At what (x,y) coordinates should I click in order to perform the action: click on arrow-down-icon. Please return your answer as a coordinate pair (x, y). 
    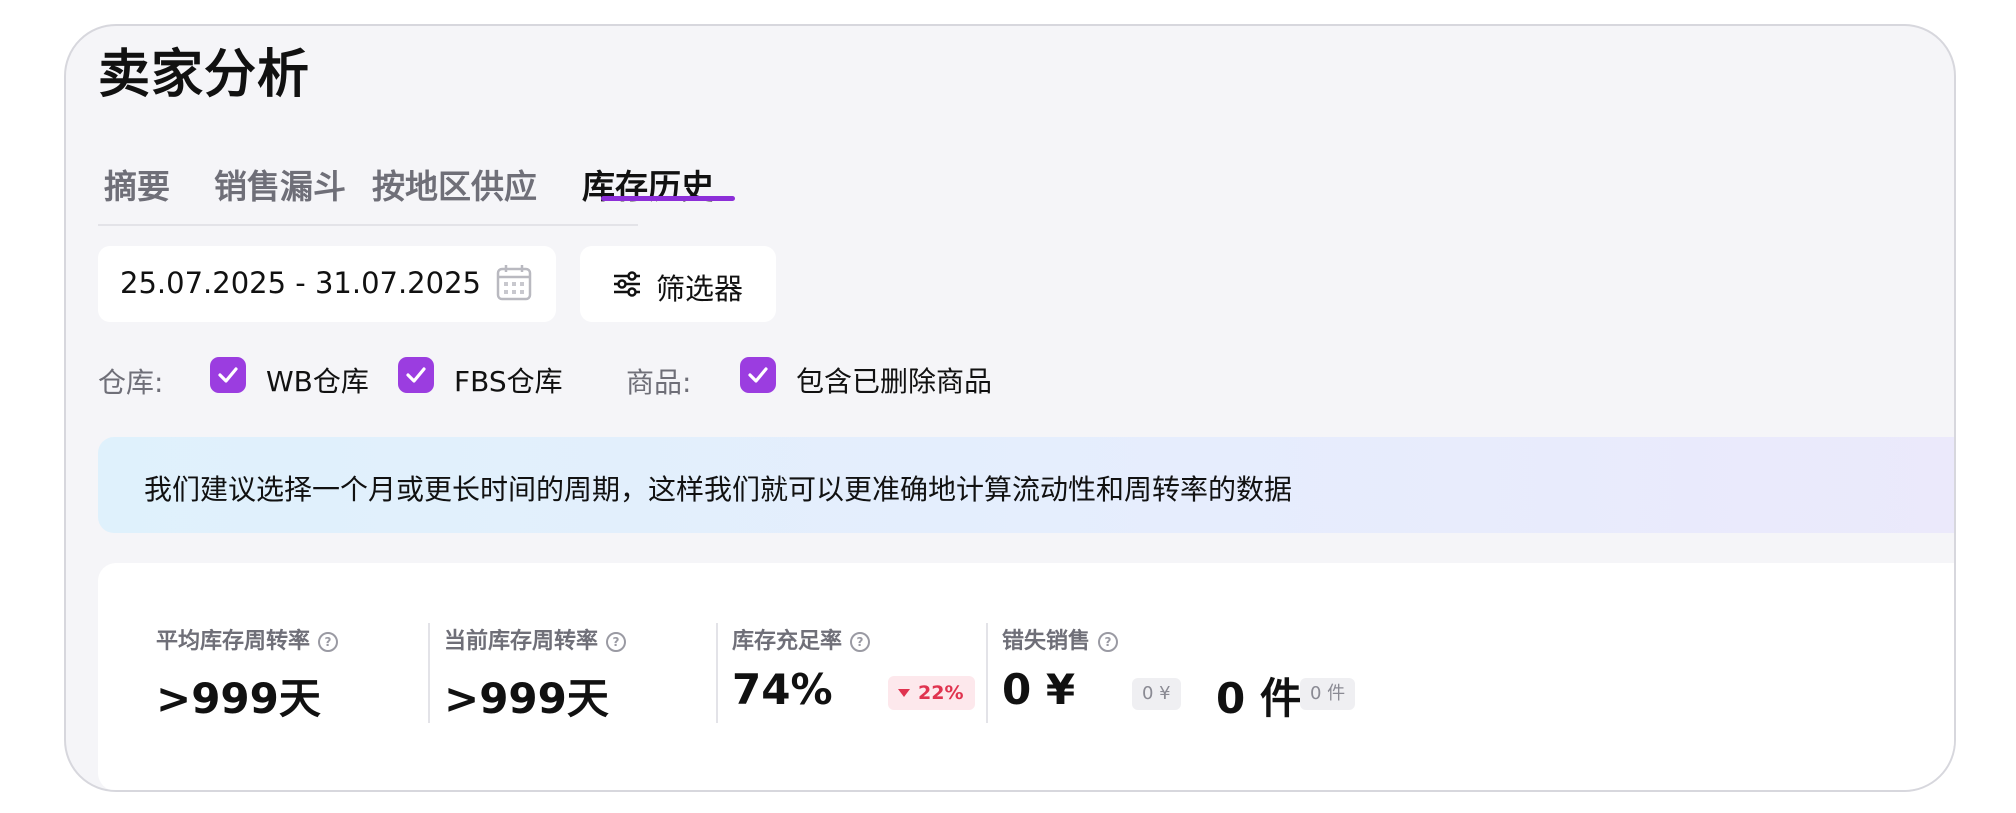
    Looking at the image, I should click on (904, 693).